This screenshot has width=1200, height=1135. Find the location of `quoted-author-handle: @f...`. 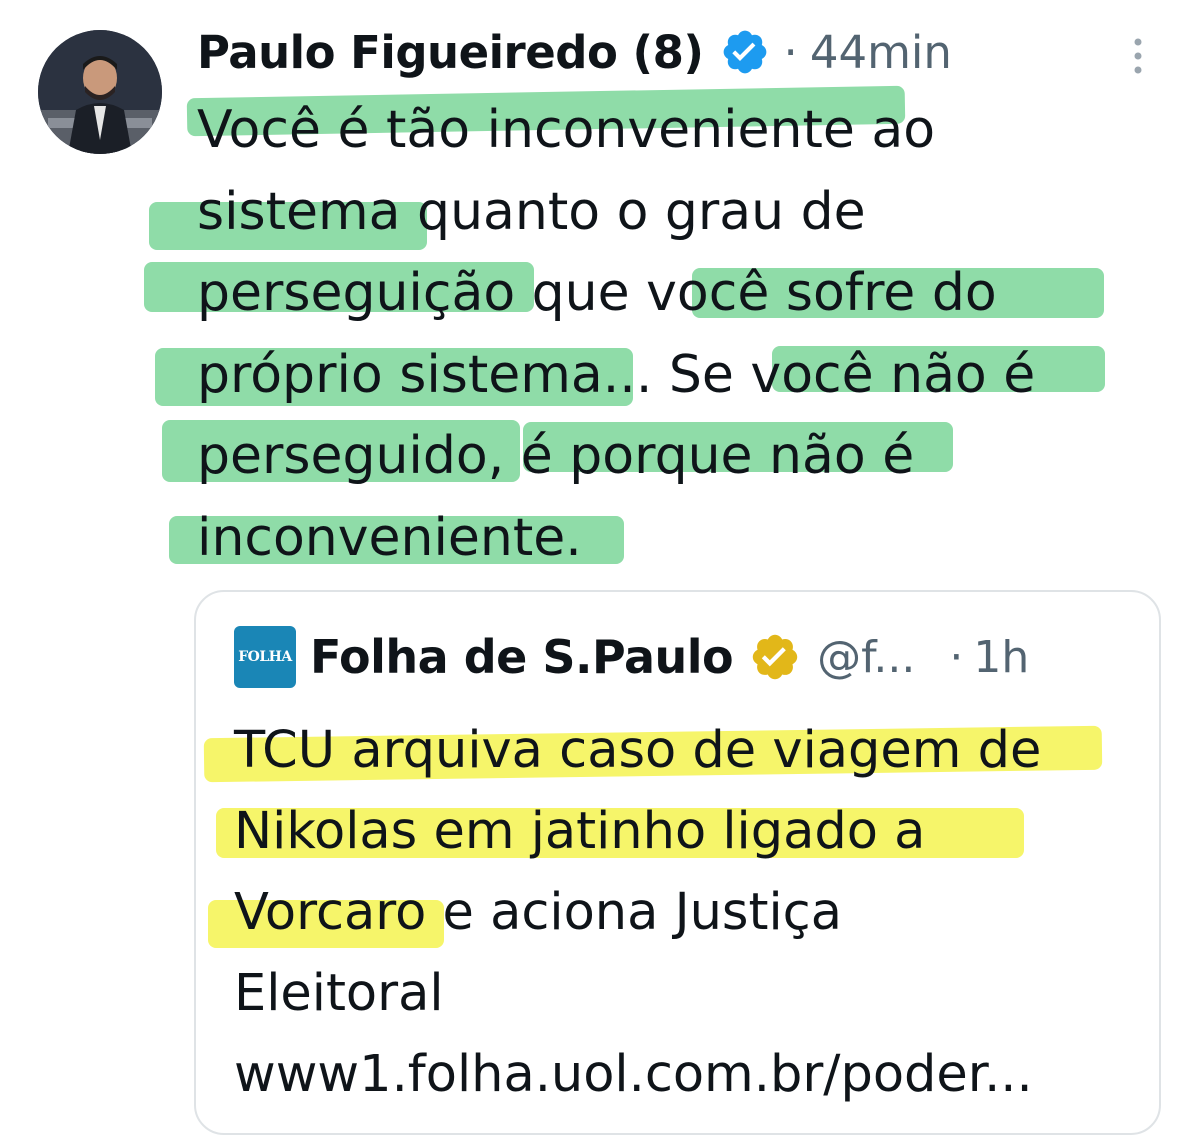

quoted-author-handle: @f... is located at coordinates (866, 657).